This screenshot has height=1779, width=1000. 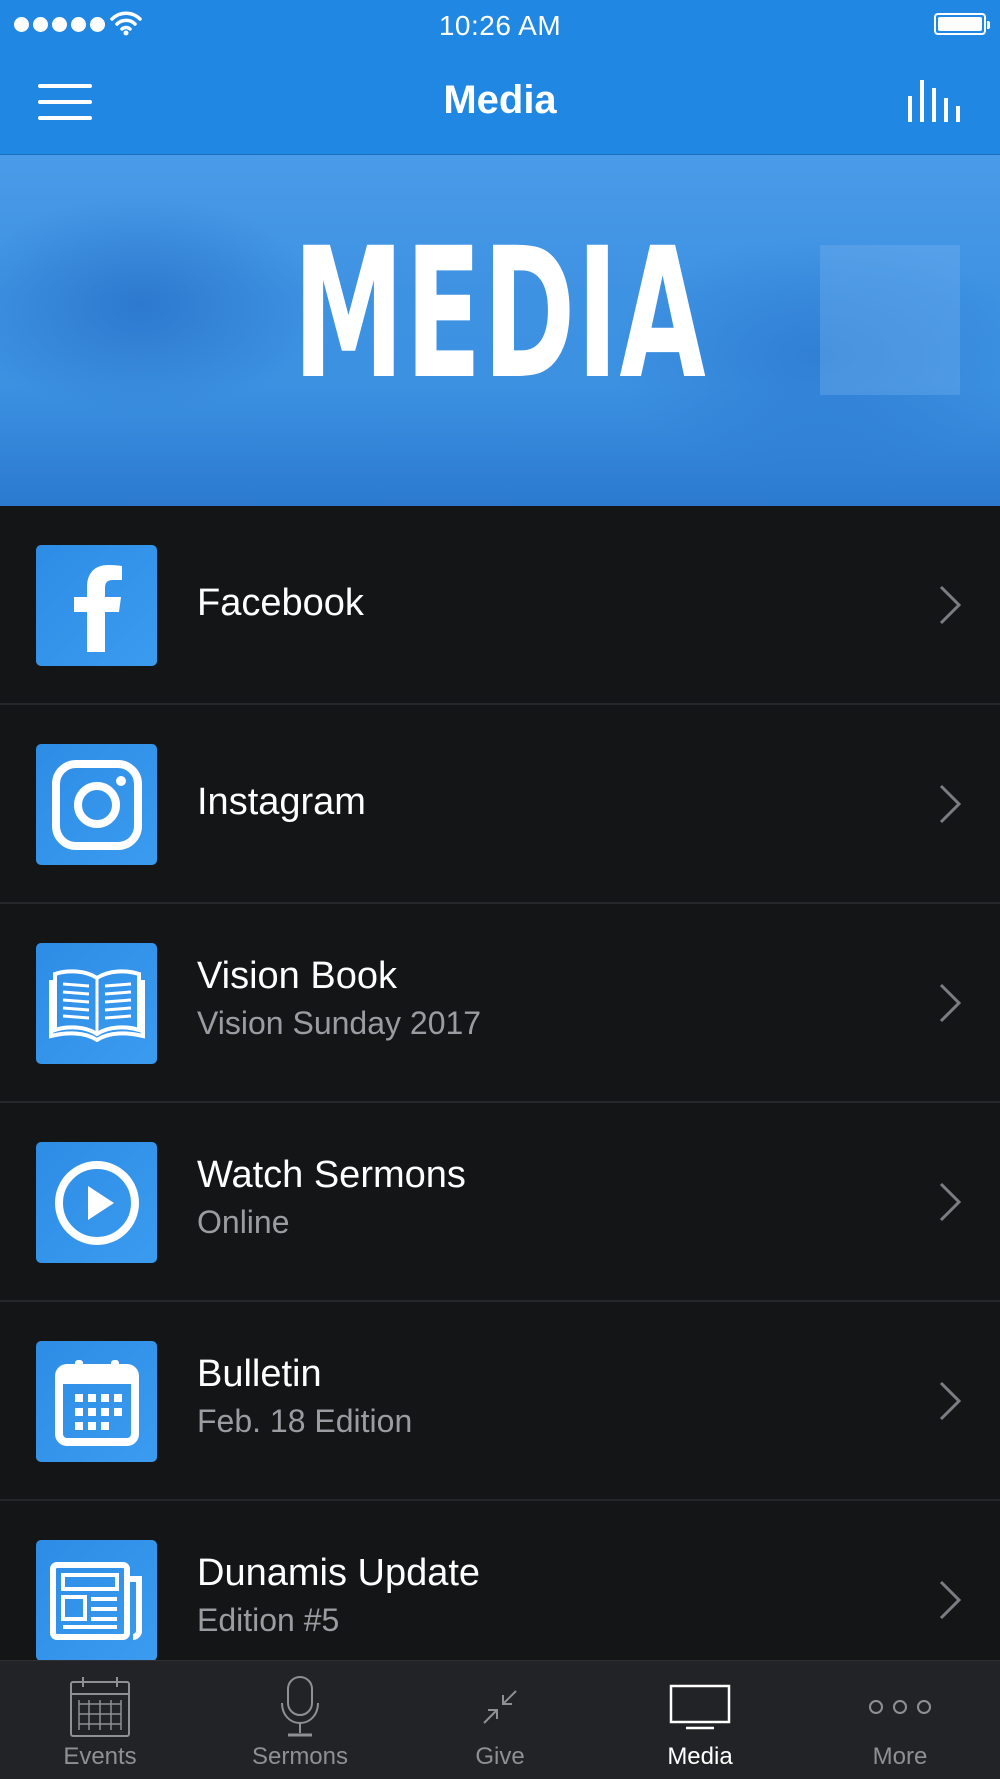 I want to click on tab-give: Give, so click(x=500, y=1720).